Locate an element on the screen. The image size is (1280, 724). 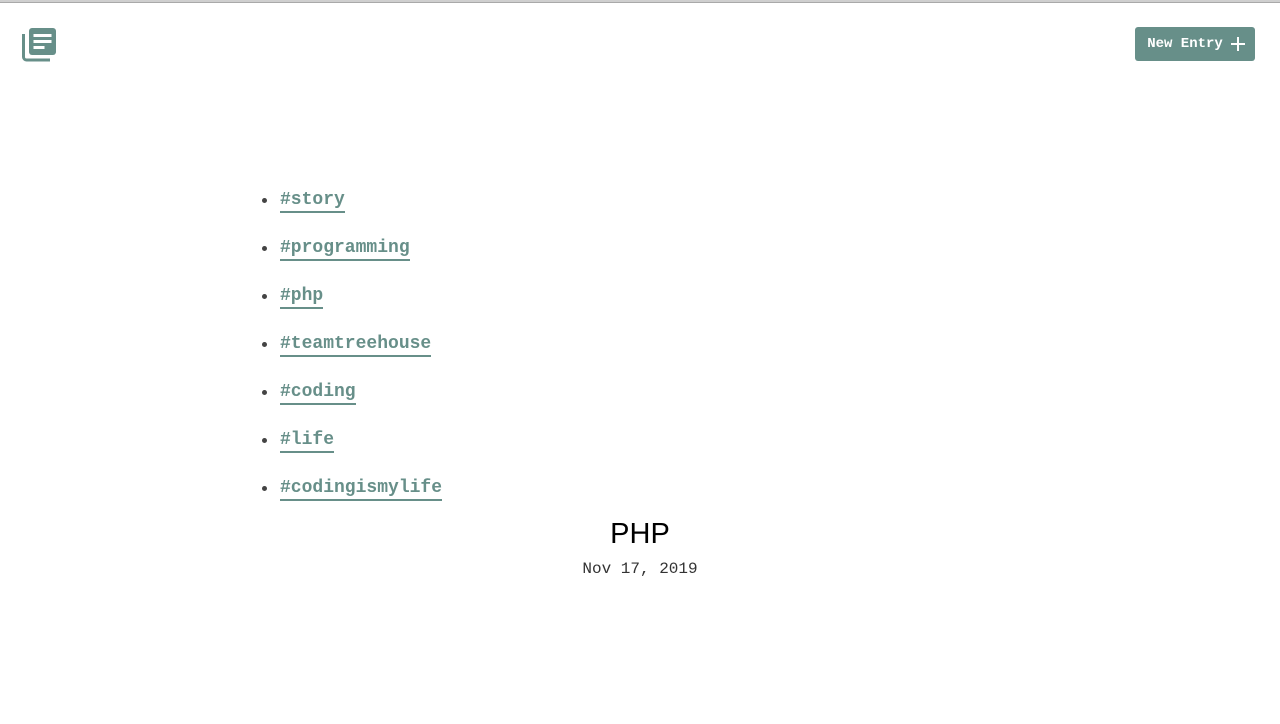
journal-logo-icon is located at coordinates (40, 44).